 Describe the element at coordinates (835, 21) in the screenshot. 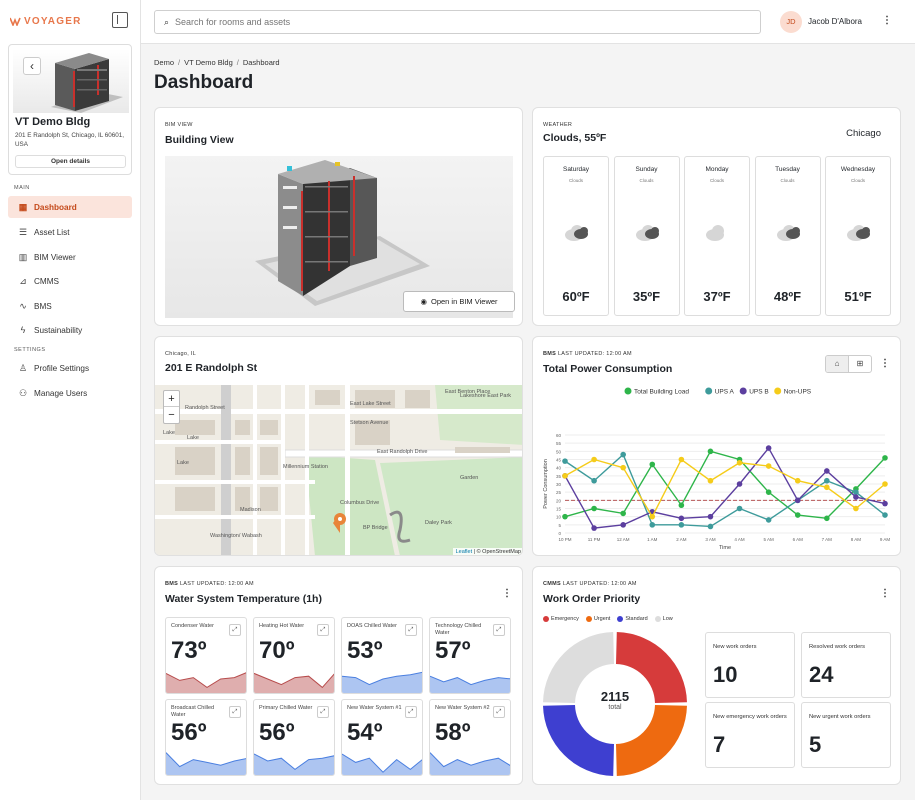

I see `user-name: Jacob D'Albora` at that location.